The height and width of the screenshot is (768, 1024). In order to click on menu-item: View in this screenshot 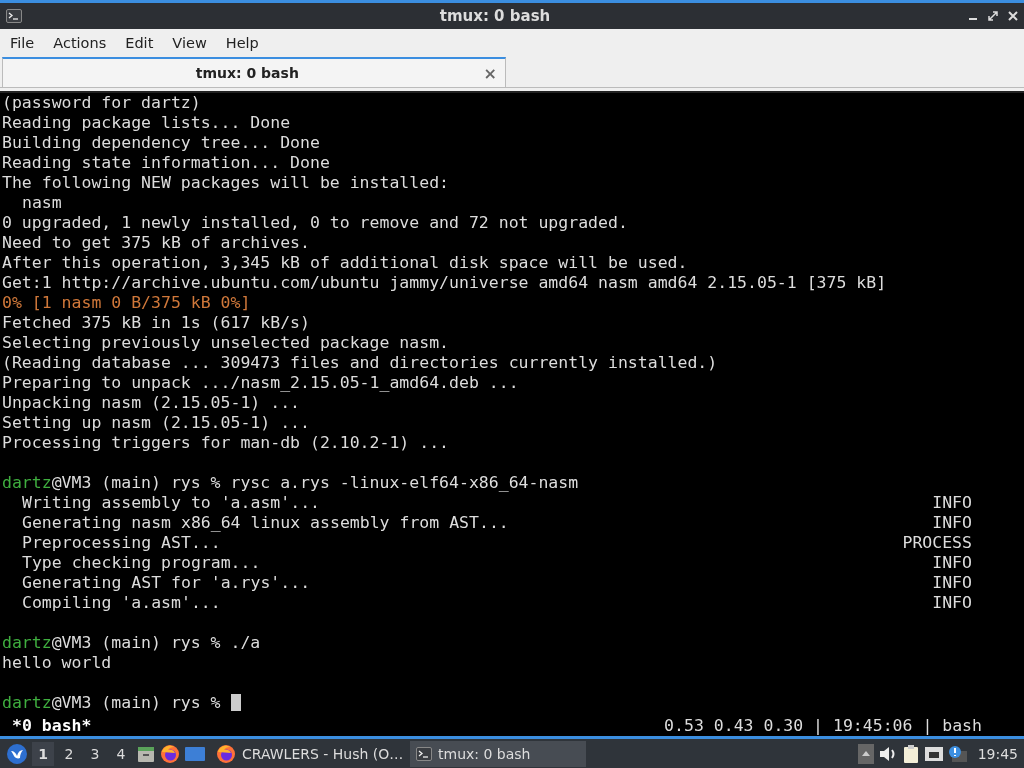, I will do `click(189, 43)`.